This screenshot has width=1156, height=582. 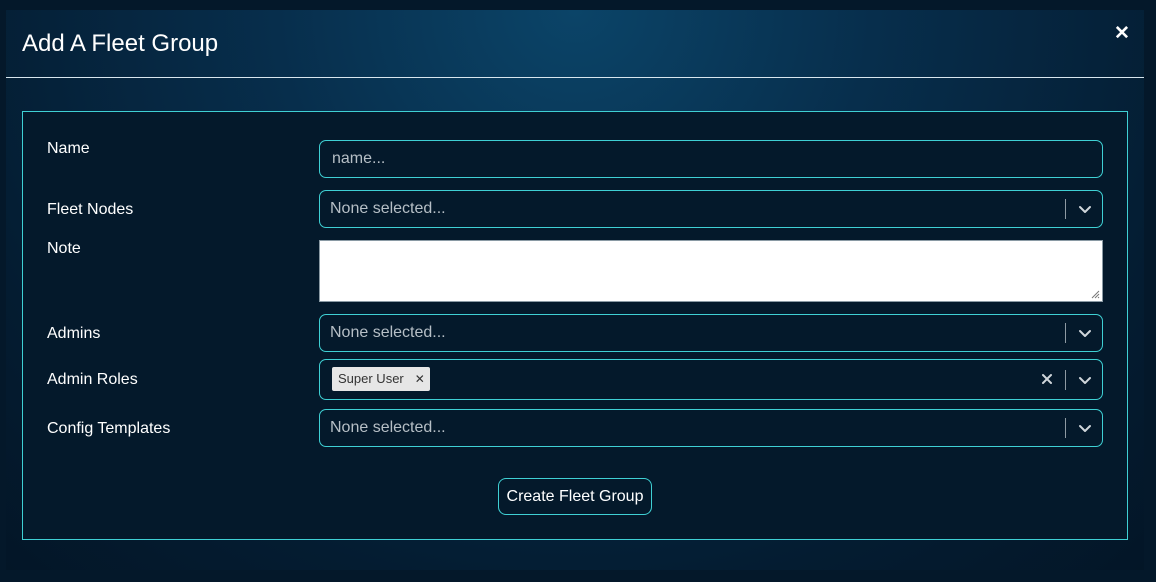 What do you see at coordinates (92, 379) in the screenshot?
I see `admin-roles-label: Admin Roles` at bounding box center [92, 379].